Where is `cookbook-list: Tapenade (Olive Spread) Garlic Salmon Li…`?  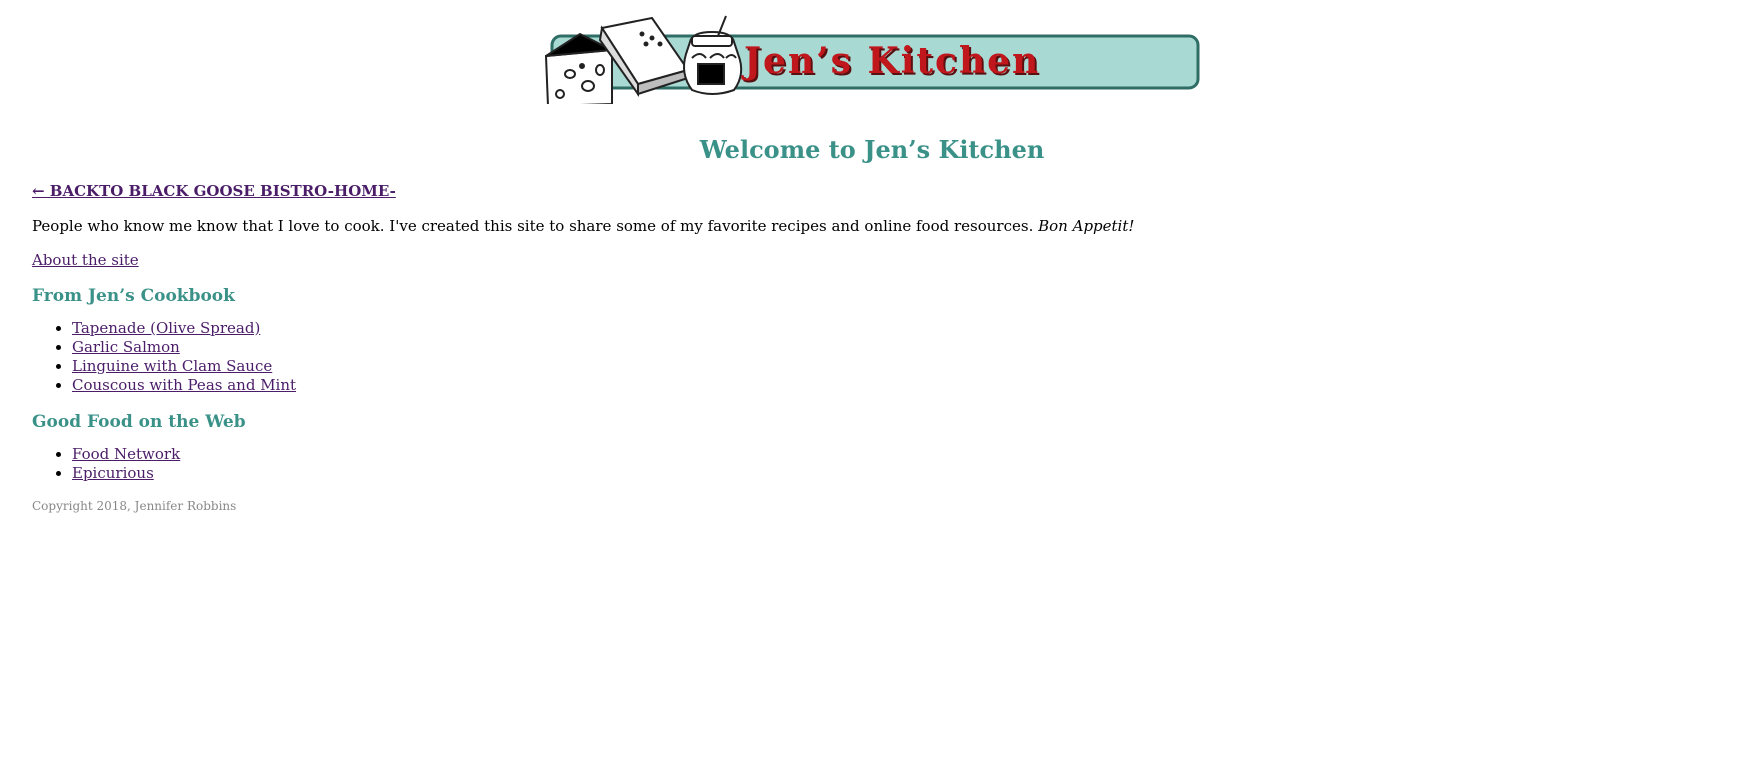
cookbook-list: Tapenade (Olive Spread) Garlic Salmon Li… is located at coordinates (872, 357).